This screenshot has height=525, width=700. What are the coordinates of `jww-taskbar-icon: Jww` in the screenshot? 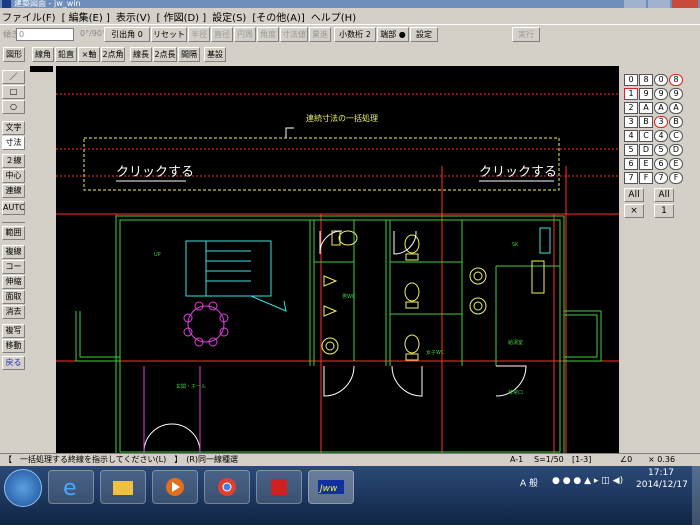 It's located at (331, 487).